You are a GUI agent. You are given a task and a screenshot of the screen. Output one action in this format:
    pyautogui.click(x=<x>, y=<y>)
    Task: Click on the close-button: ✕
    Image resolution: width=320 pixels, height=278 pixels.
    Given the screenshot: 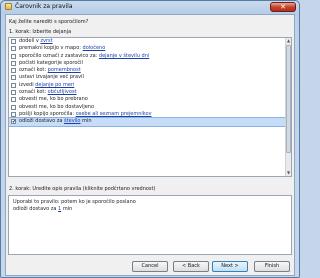 What is the action you would take?
    pyautogui.click(x=283, y=7)
    